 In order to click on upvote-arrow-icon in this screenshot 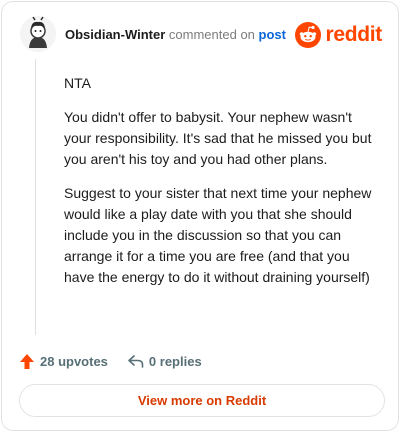, I will do `click(27, 361)`.